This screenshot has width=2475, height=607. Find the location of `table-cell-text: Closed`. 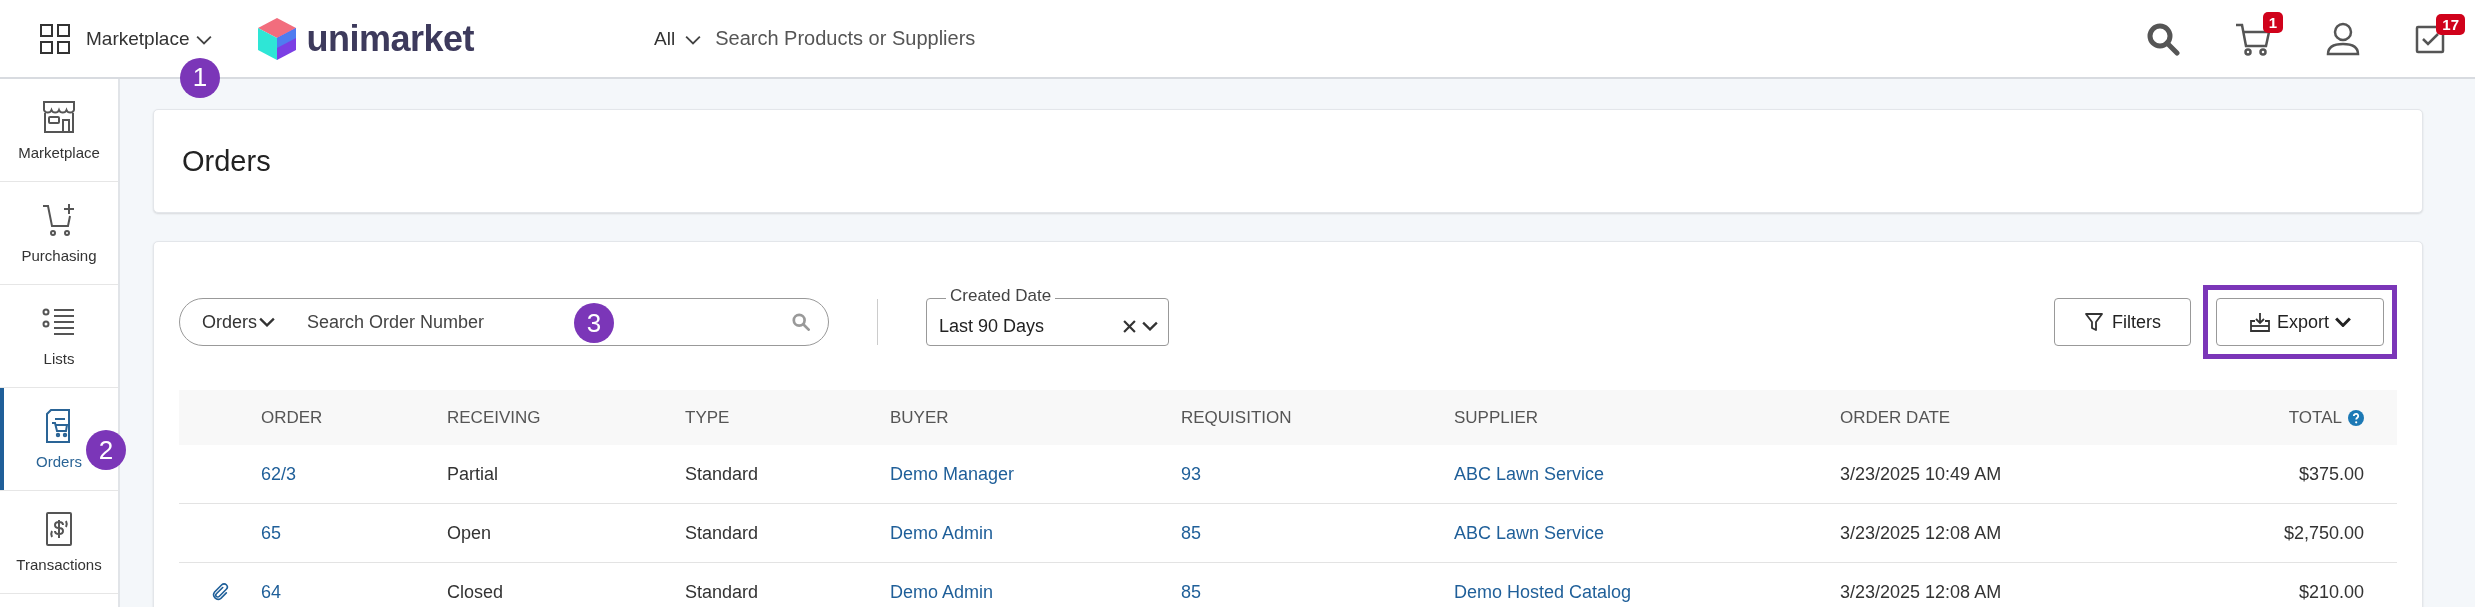

table-cell-text: Closed is located at coordinates (476, 592).